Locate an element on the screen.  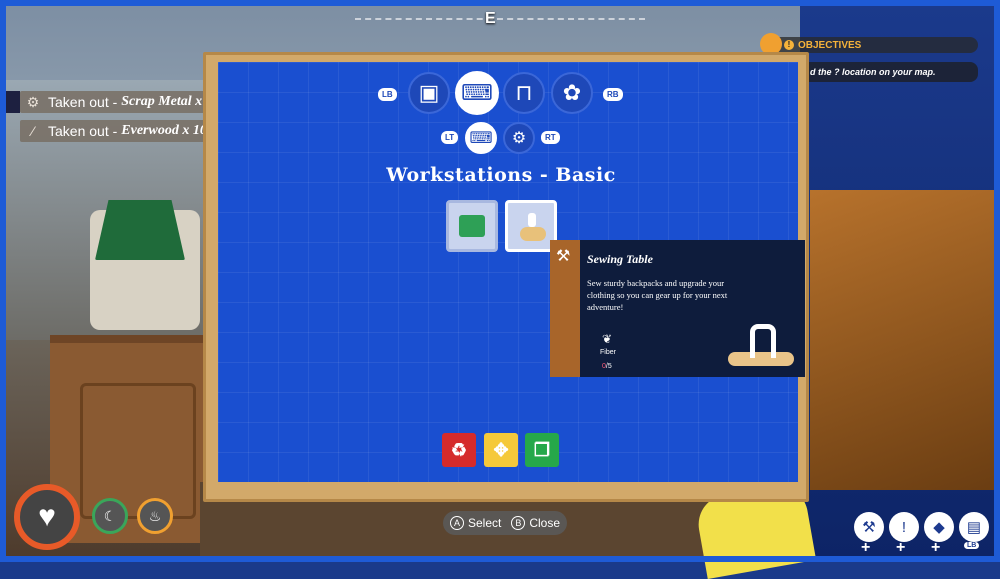
category-furniture: ⊓ is located at coordinates (524, 93).